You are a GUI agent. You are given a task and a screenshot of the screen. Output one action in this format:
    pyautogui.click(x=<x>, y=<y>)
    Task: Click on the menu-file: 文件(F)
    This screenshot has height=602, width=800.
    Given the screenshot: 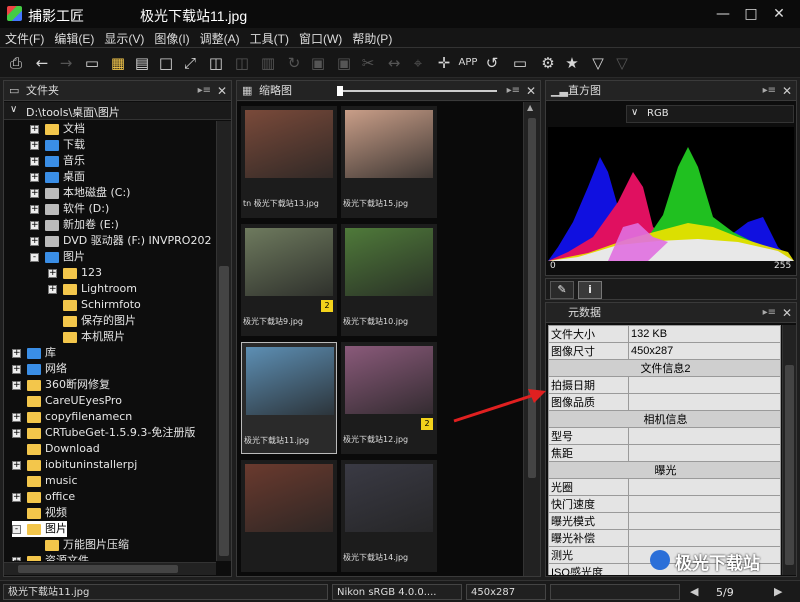 What is the action you would take?
    pyautogui.click(x=24, y=38)
    